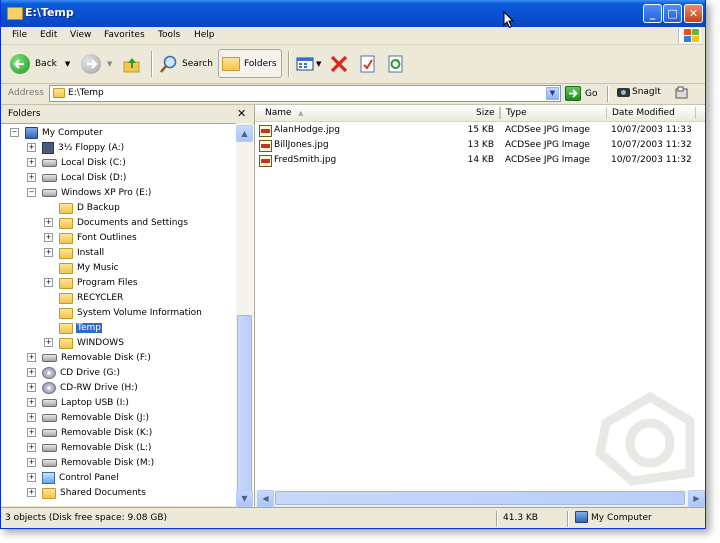 Image resolution: width=720 pixels, height=543 pixels. Describe the element at coordinates (84, 343) in the screenshot. I see `tree-item: + WINDOWS` at that location.